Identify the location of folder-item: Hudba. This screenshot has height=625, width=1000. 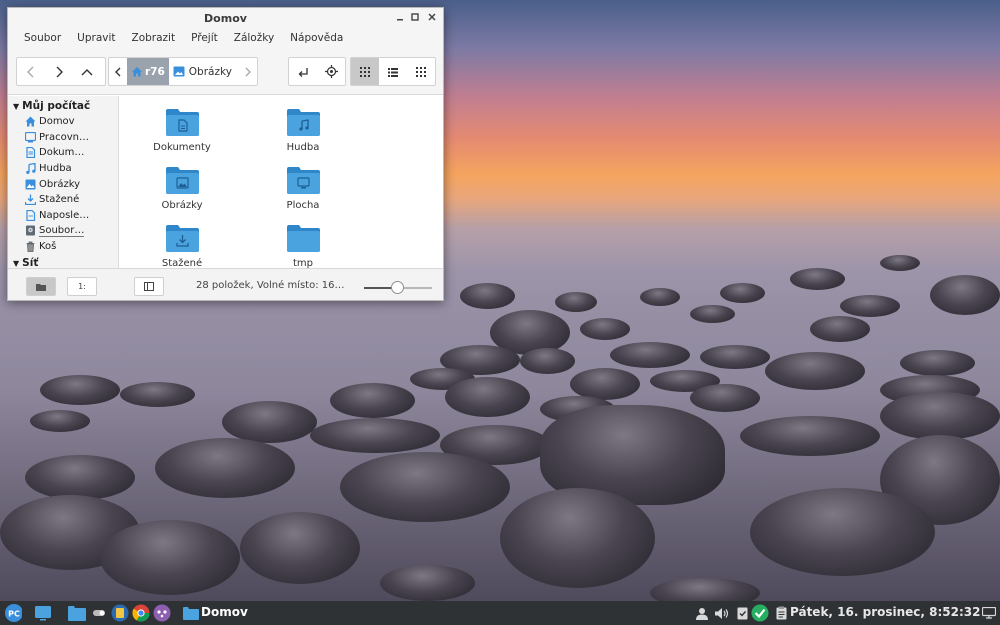
(303, 130).